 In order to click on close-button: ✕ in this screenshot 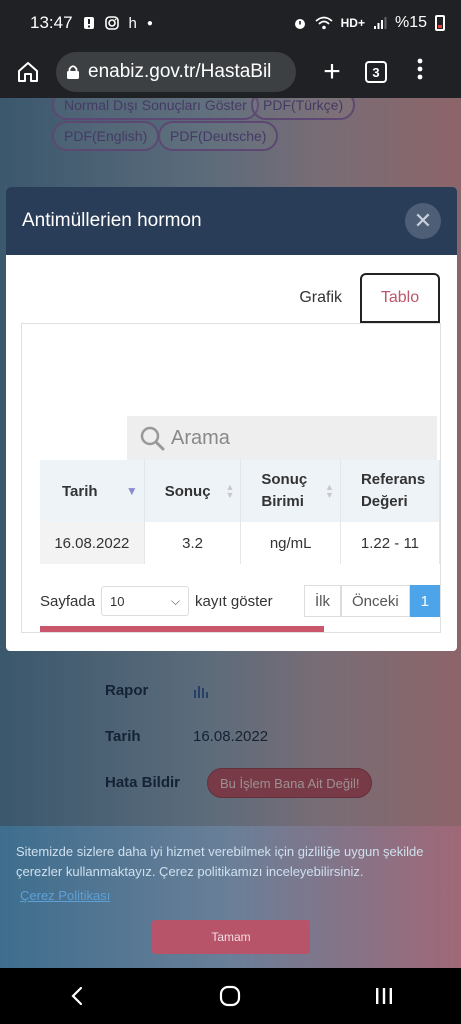, I will do `click(423, 221)`.